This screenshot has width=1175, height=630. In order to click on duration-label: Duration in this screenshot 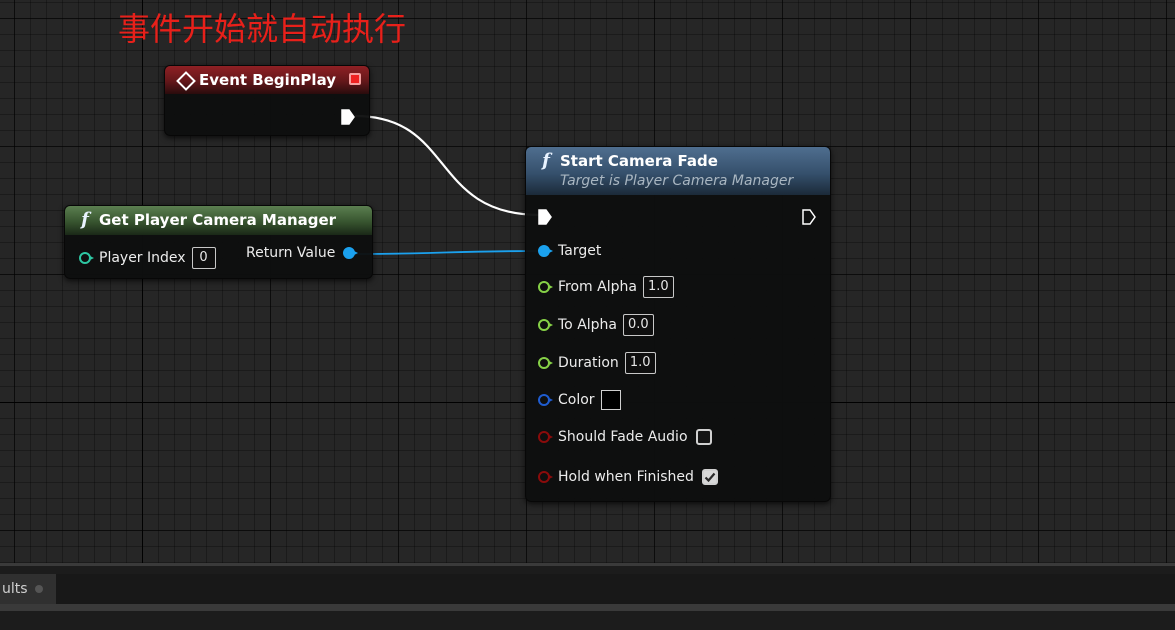, I will do `click(588, 363)`.